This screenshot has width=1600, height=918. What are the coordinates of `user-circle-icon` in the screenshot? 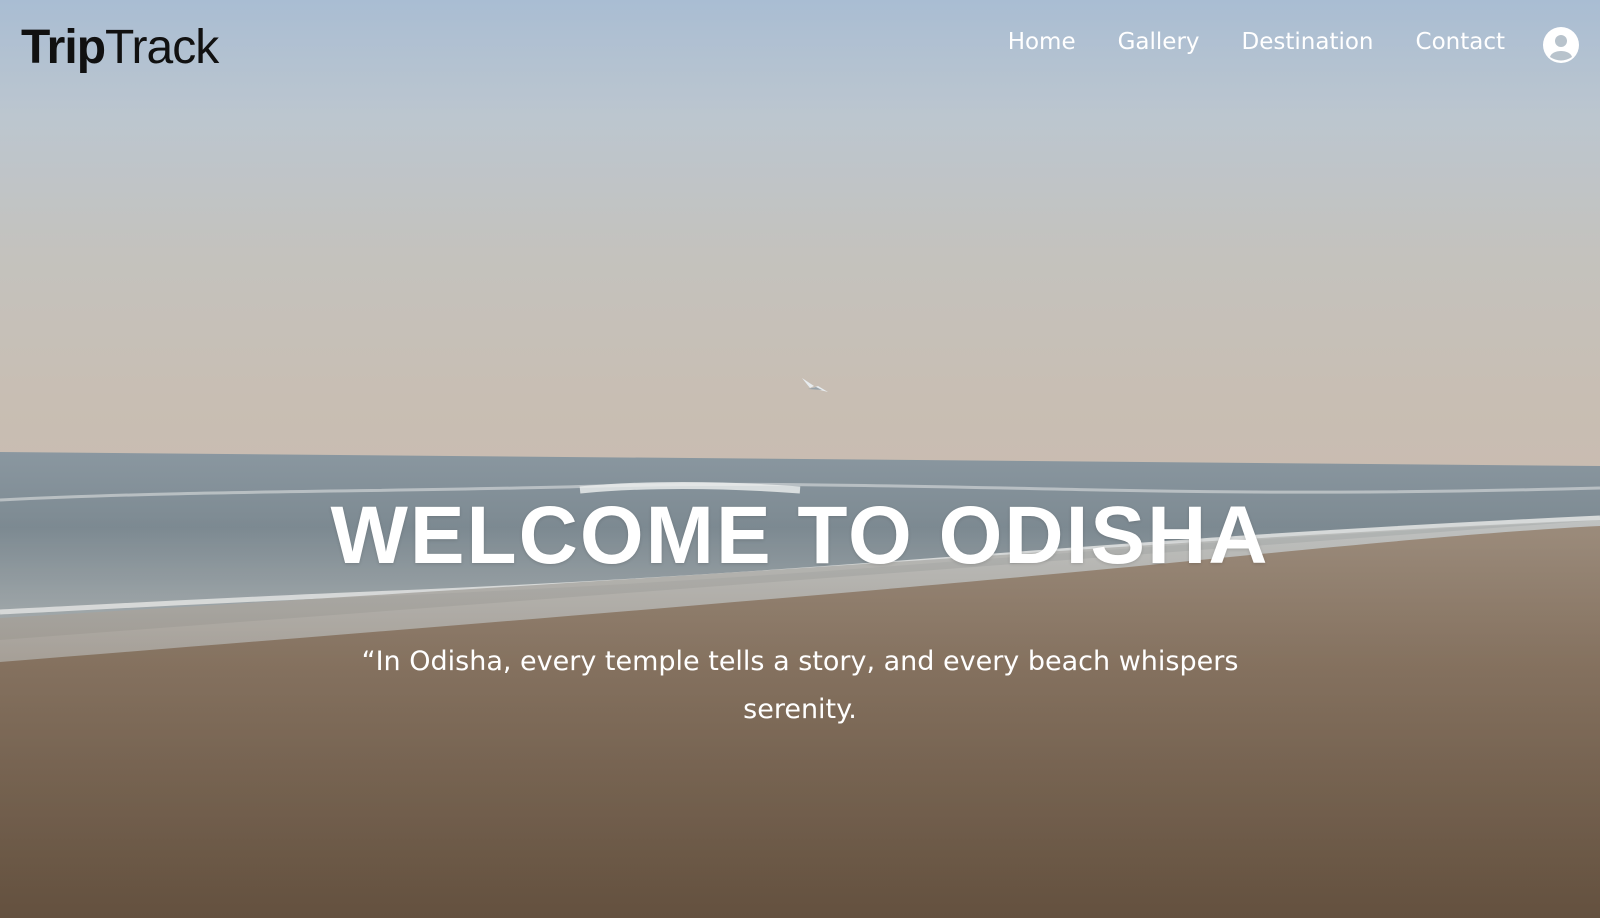 It's located at (1561, 45).